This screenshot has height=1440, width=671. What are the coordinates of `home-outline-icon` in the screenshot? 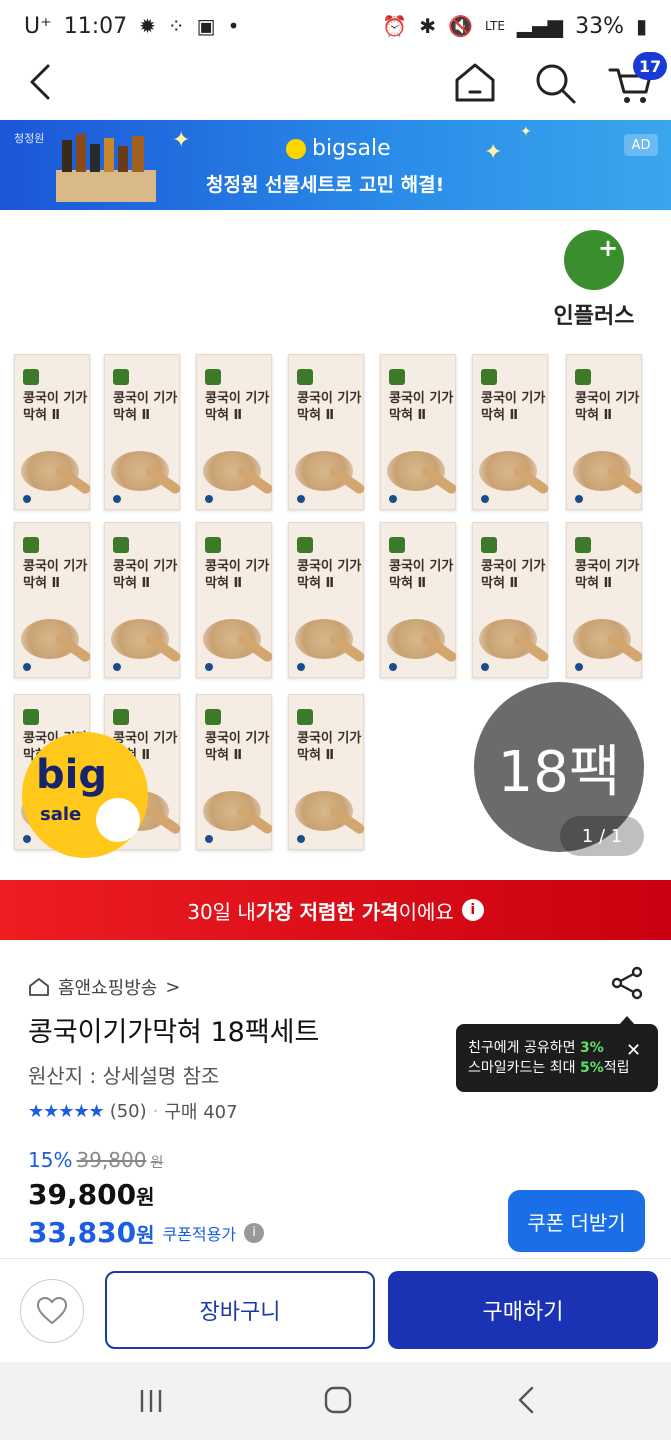 It's located at (39, 987).